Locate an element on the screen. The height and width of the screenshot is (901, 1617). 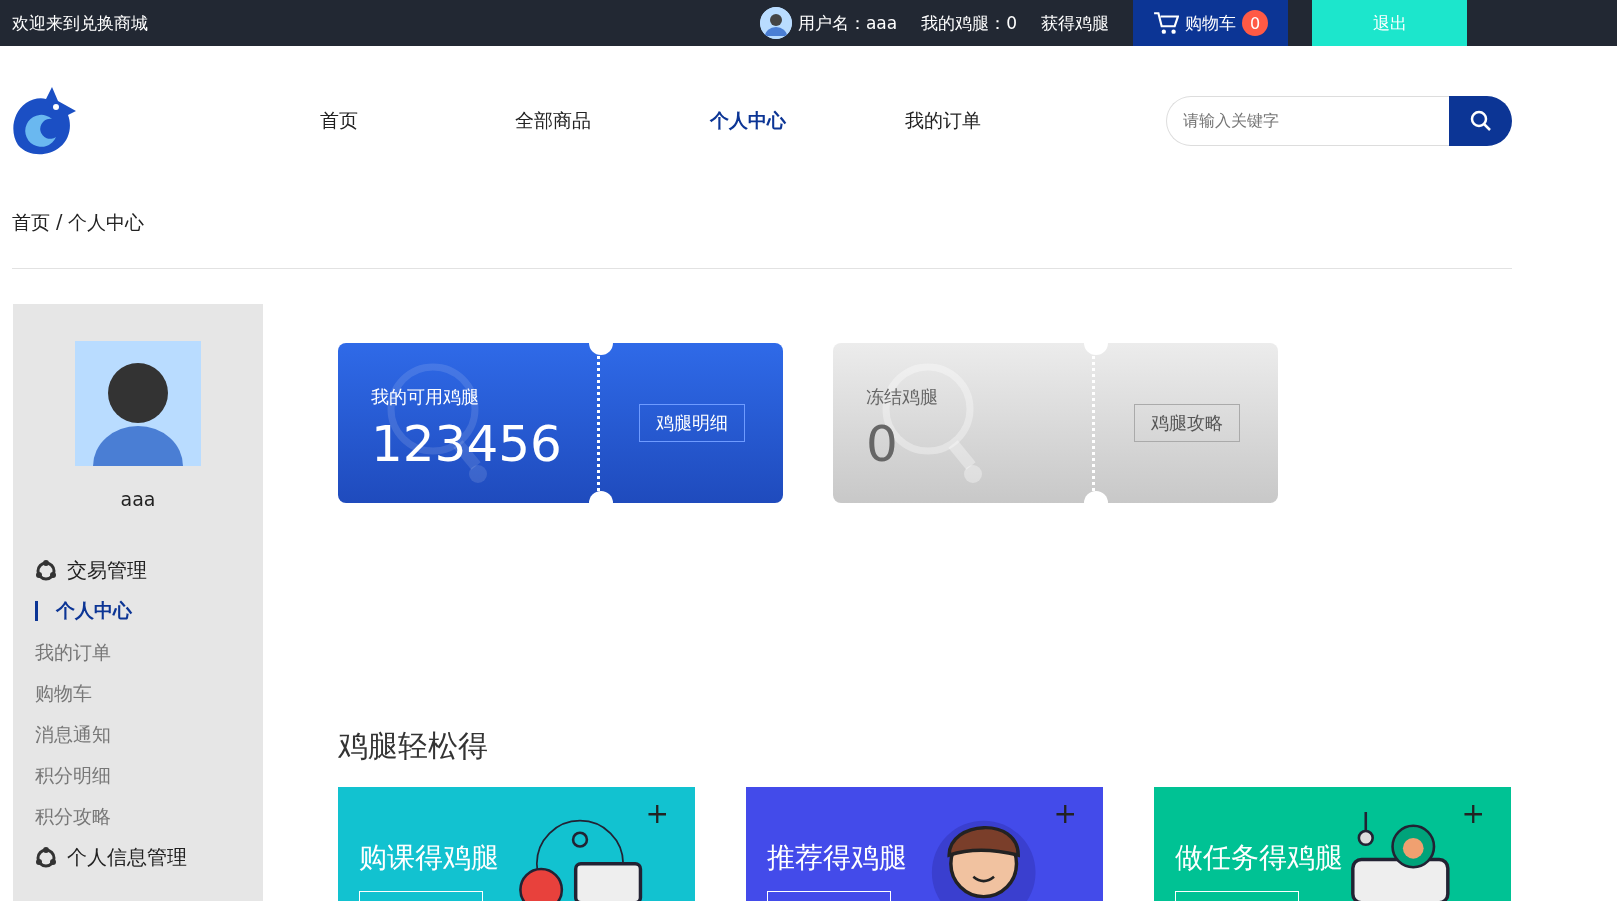
promo-card: 做任务得鸡腿 + is located at coordinates (1332, 844).